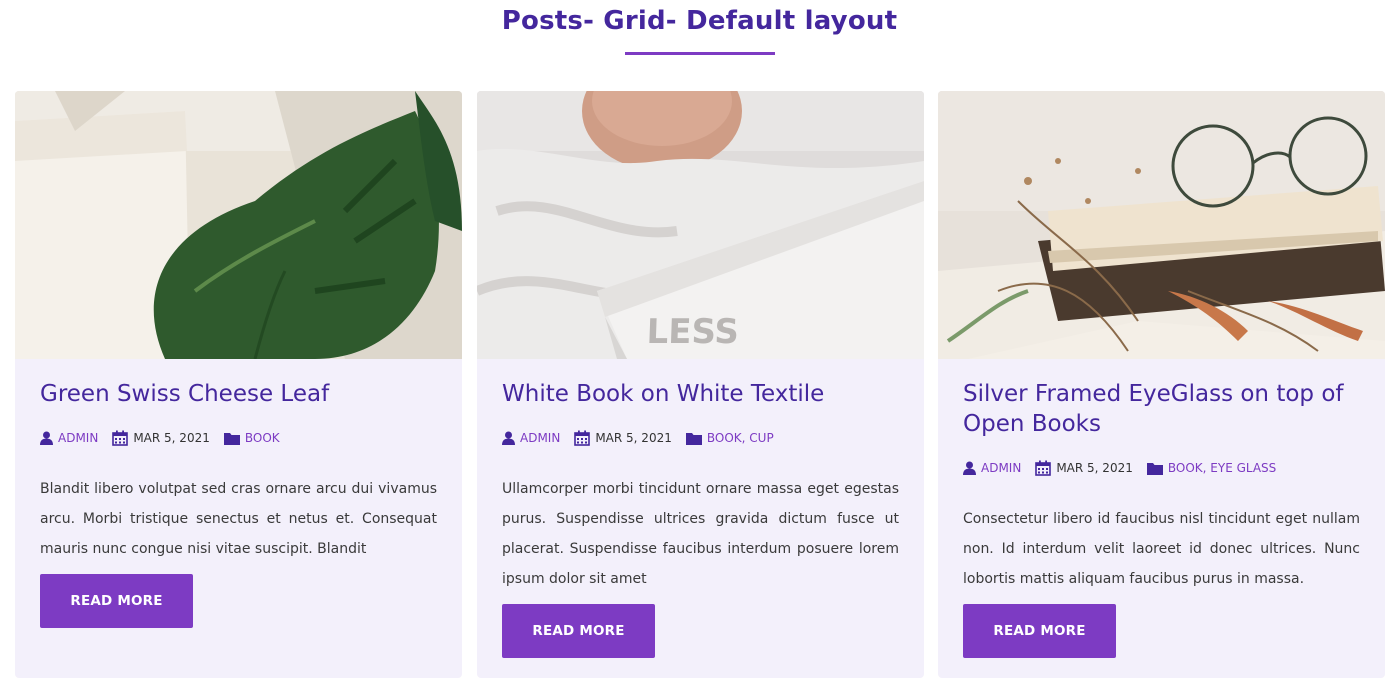 Image resolution: width=1399 pixels, height=696 pixels. I want to click on post-meta: ADMIN MAR 5, 2021 BOOK, CUP, so click(645, 438).